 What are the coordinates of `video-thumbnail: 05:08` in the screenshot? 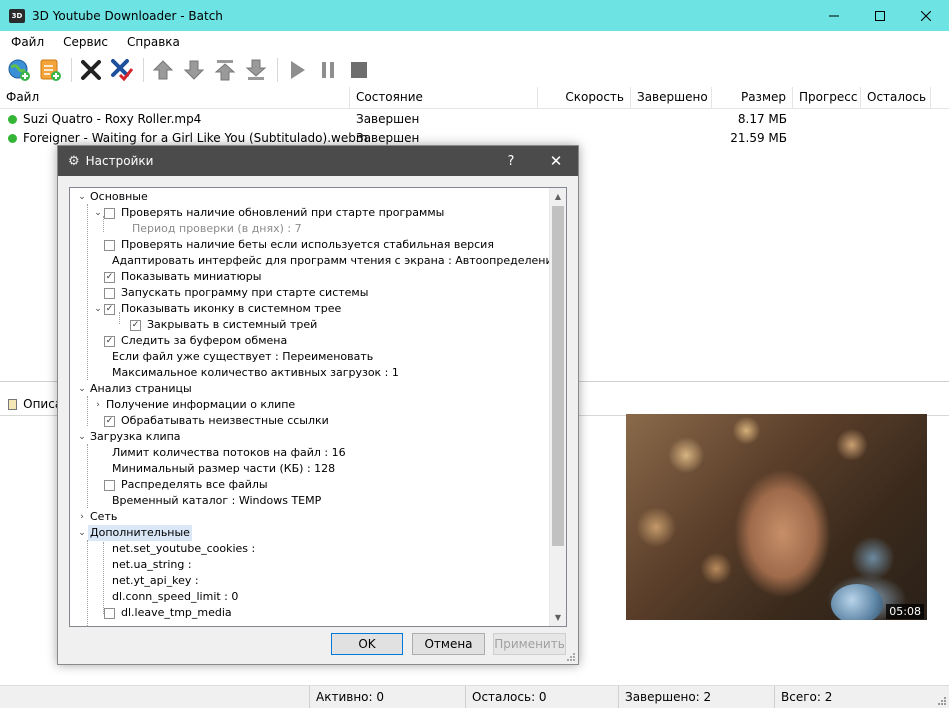 It's located at (776, 517).